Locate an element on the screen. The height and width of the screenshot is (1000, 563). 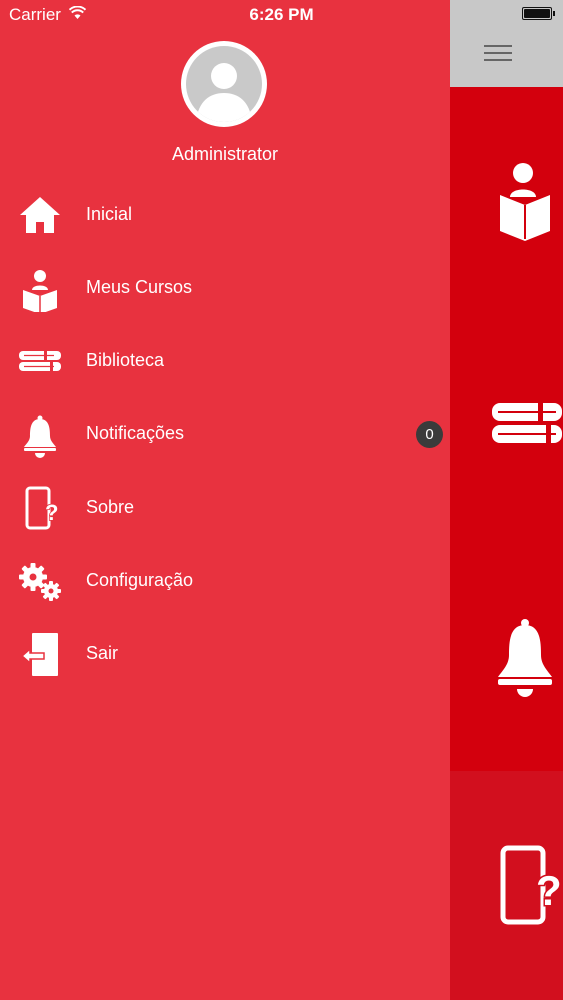
menu-item-meus-cursos: Meus Cursos is located at coordinates (225, 288).